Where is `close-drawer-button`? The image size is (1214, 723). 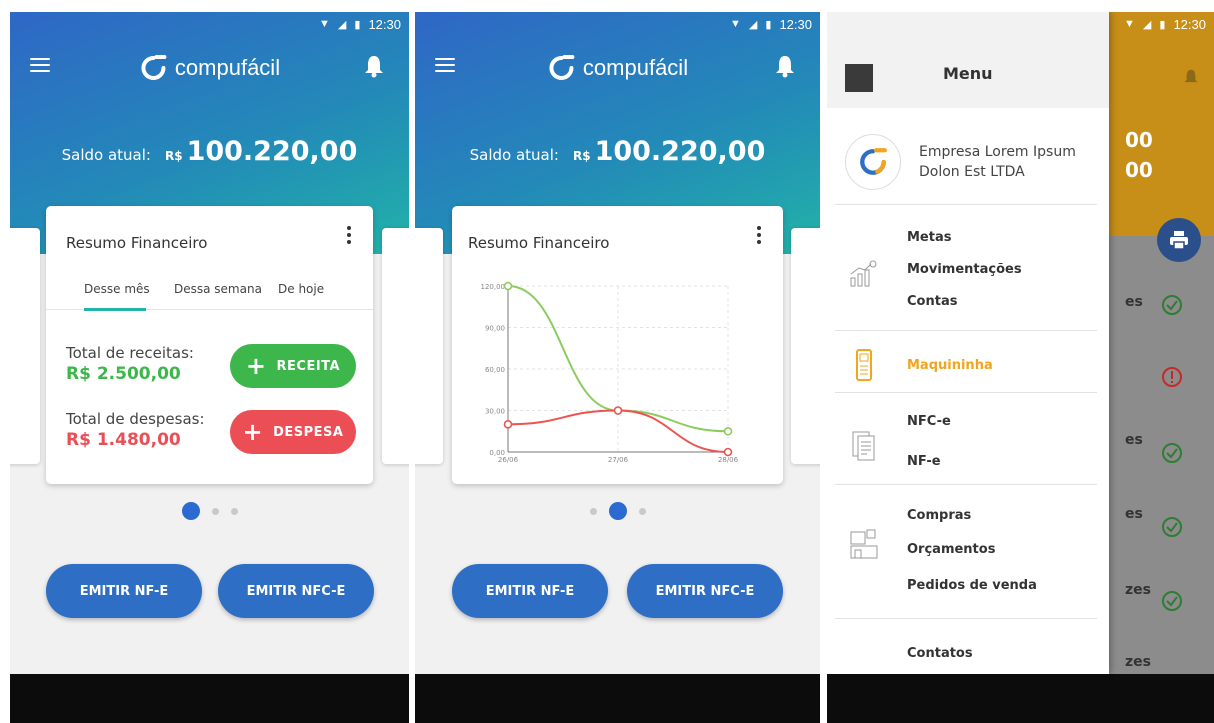
close-drawer-button is located at coordinates (859, 78).